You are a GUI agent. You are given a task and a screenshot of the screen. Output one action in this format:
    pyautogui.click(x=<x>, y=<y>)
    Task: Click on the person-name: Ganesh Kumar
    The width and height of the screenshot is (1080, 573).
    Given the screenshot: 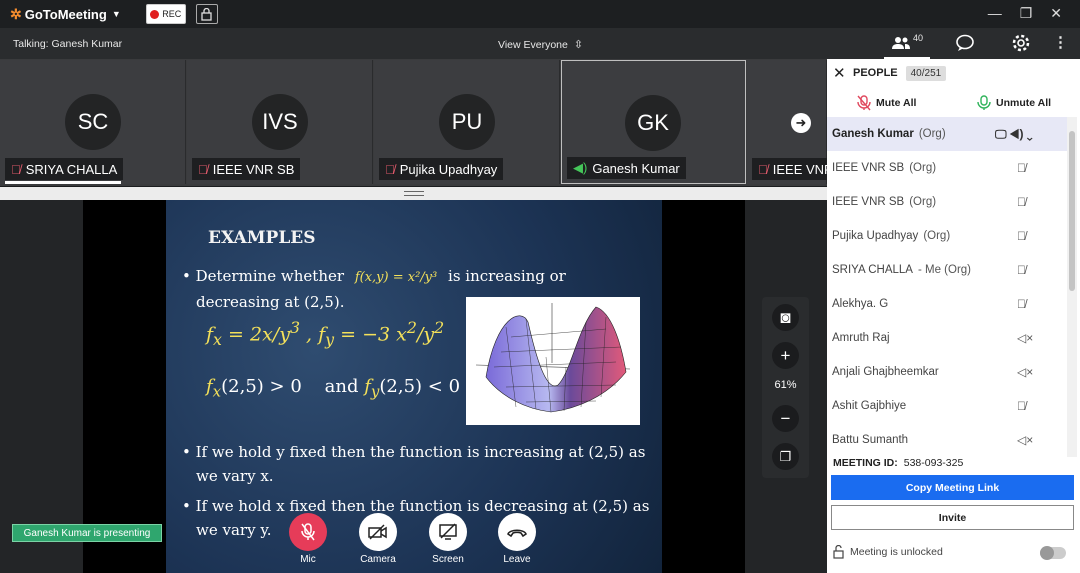 What is the action you would take?
    pyautogui.click(x=873, y=134)
    